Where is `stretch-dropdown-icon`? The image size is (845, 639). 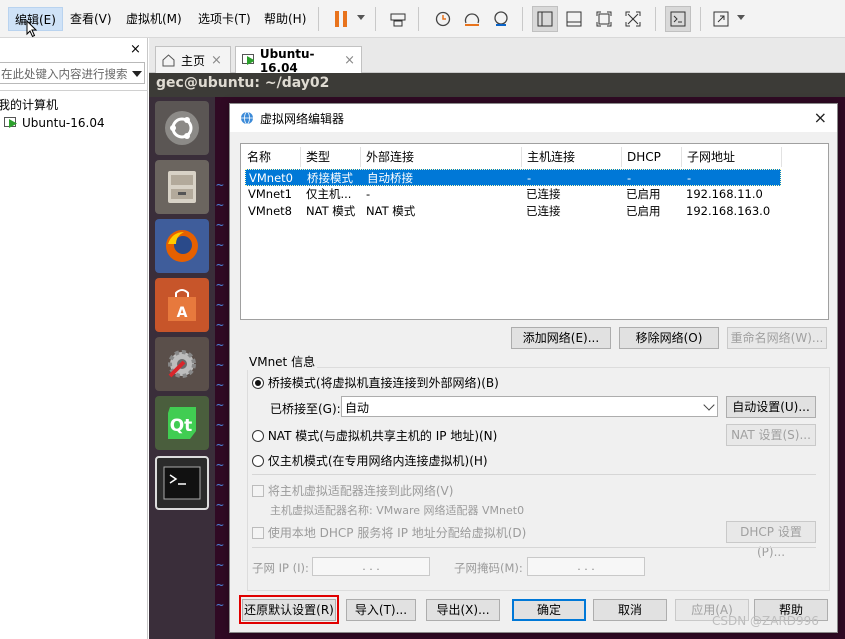 stretch-dropdown-icon is located at coordinates (741, 17).